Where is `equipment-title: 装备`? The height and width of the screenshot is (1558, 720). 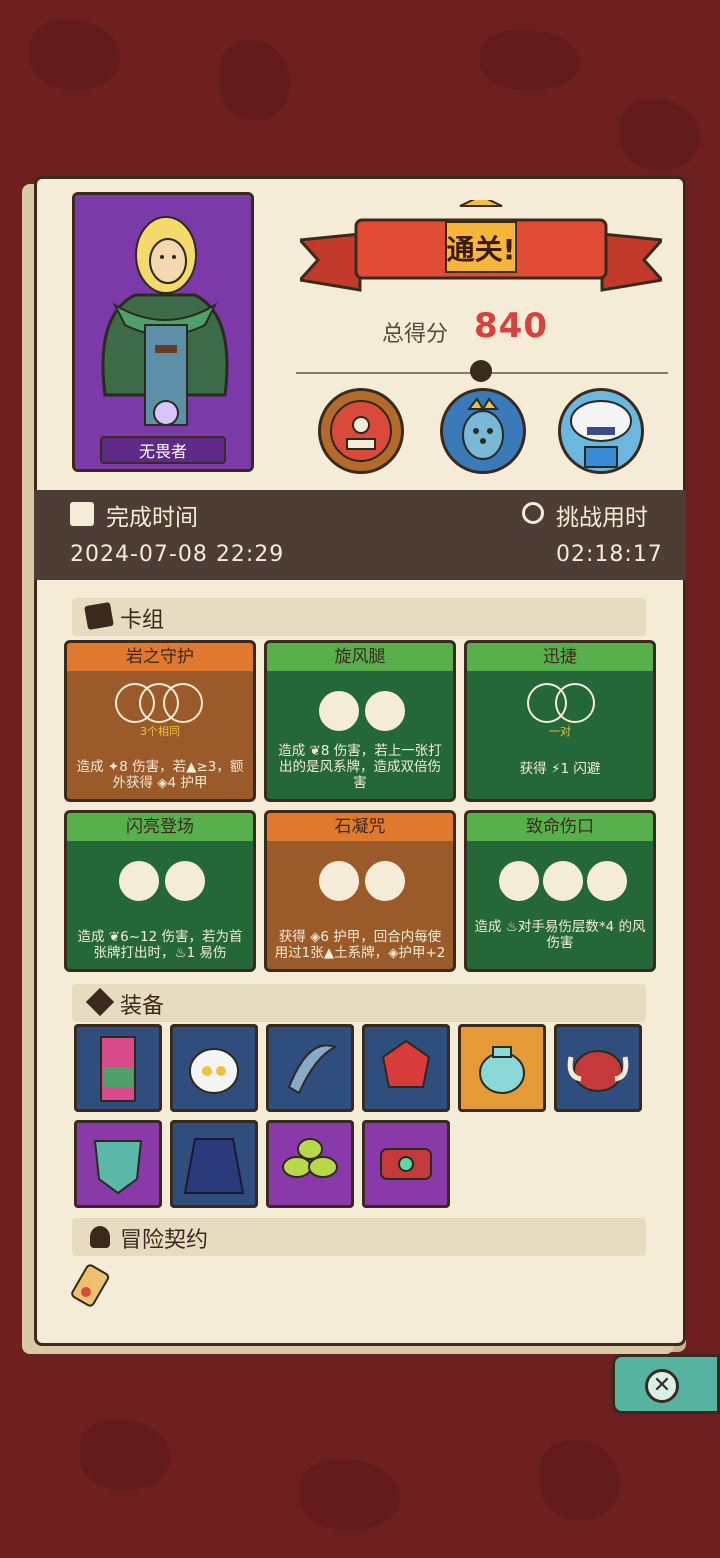 equipment-title: 装备 is located at coordinates (142, 1006).